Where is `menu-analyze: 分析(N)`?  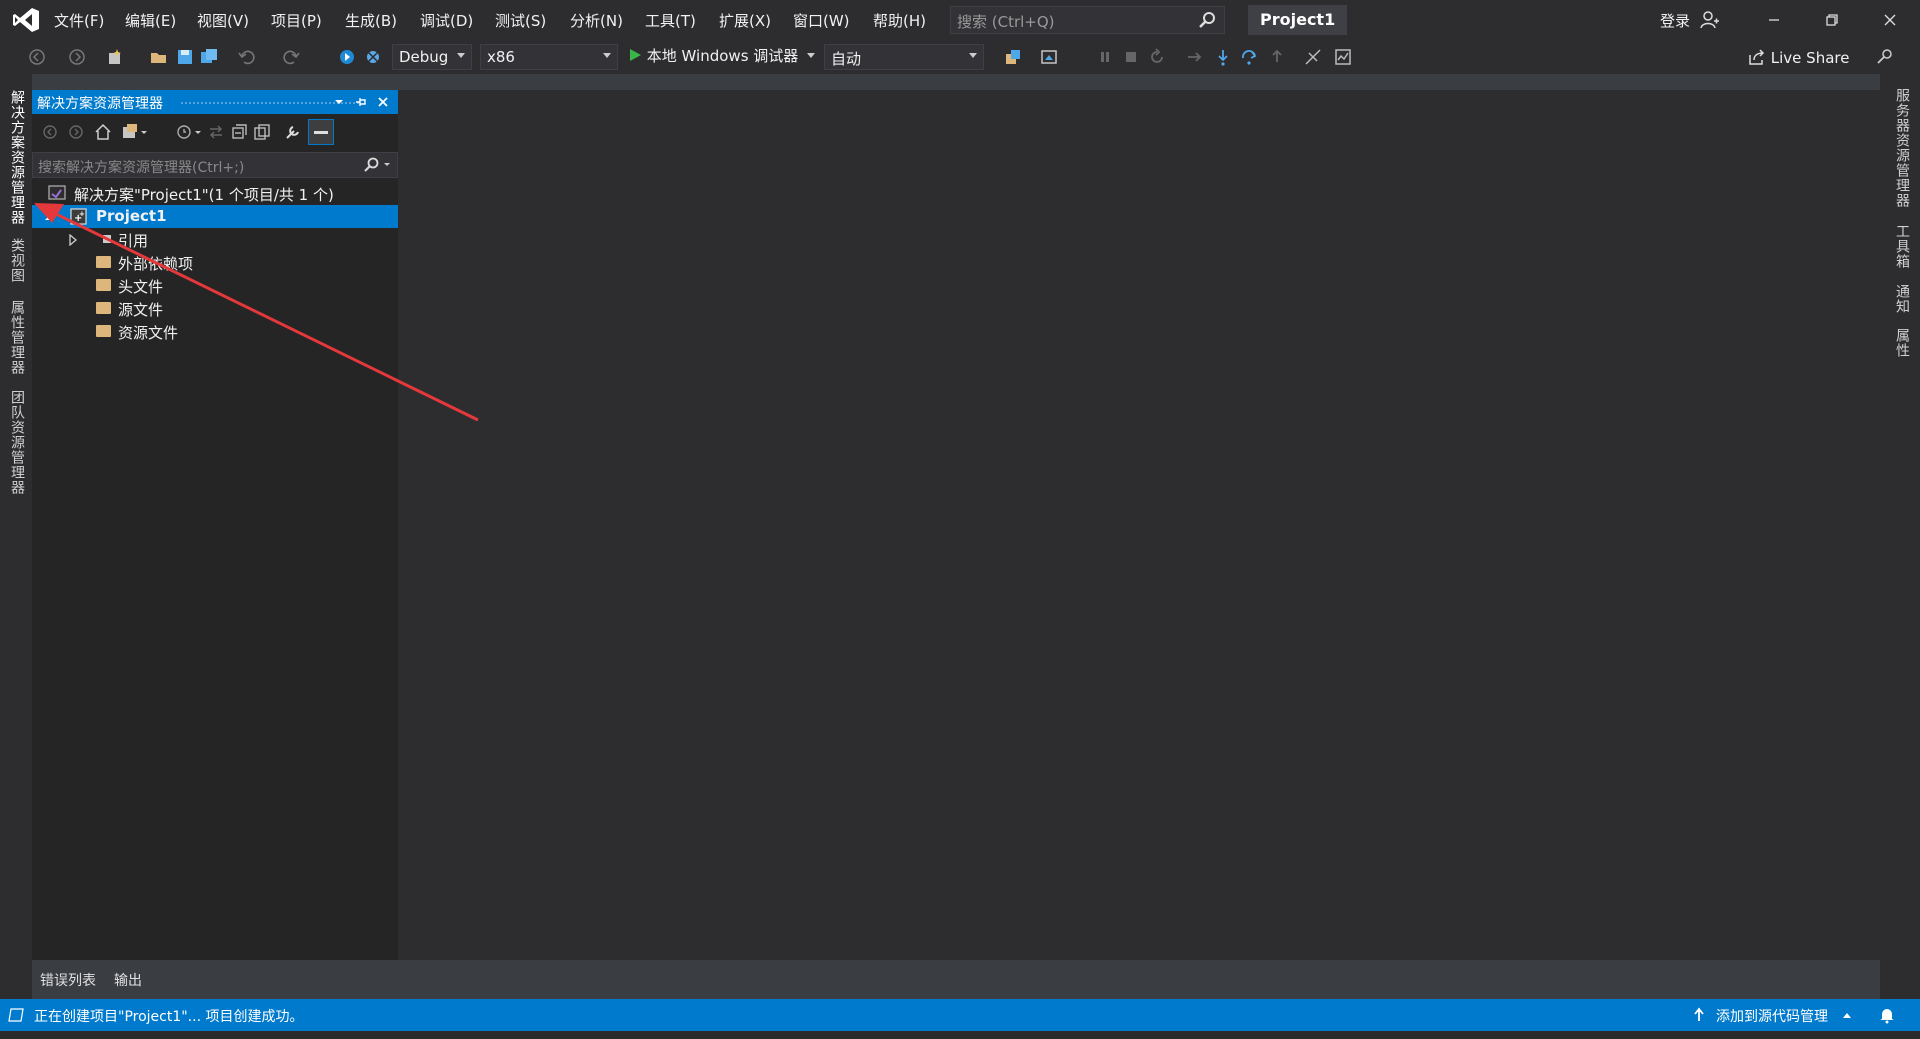 menu-analyze: 分析(N) is located at coordinates (596, 20).